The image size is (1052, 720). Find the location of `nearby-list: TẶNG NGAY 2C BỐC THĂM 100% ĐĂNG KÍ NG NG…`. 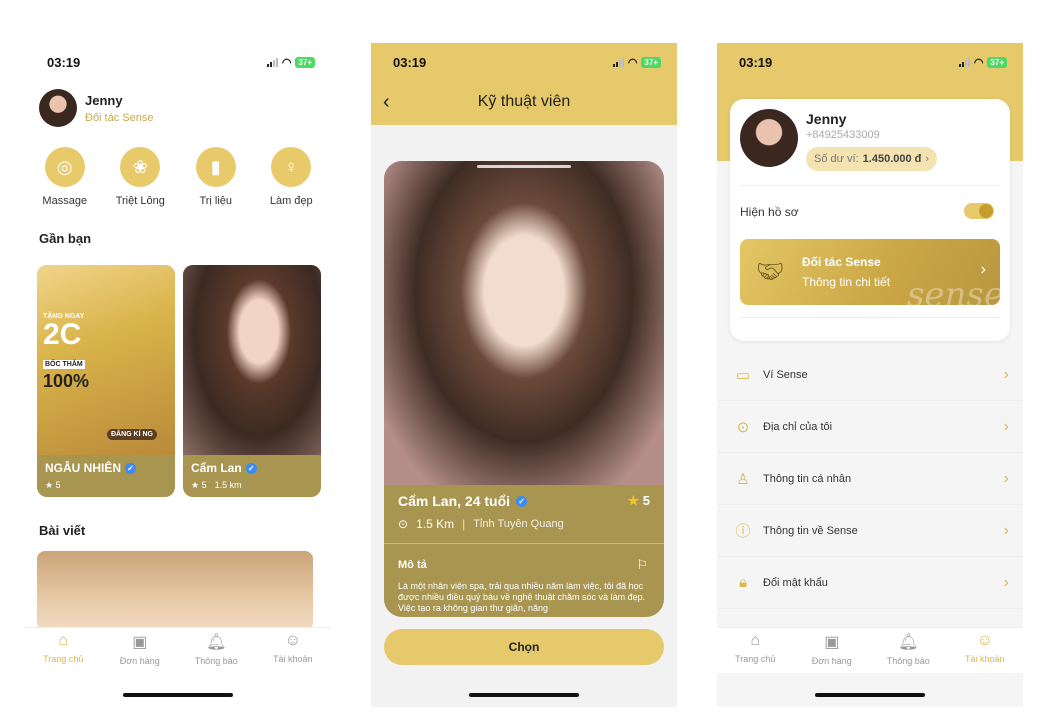

nearby-list: TẶNG NGAY 2C BỐC THĂM 100% ĐĂNG KÍ NG NG… is located at coordinates (179, 381).